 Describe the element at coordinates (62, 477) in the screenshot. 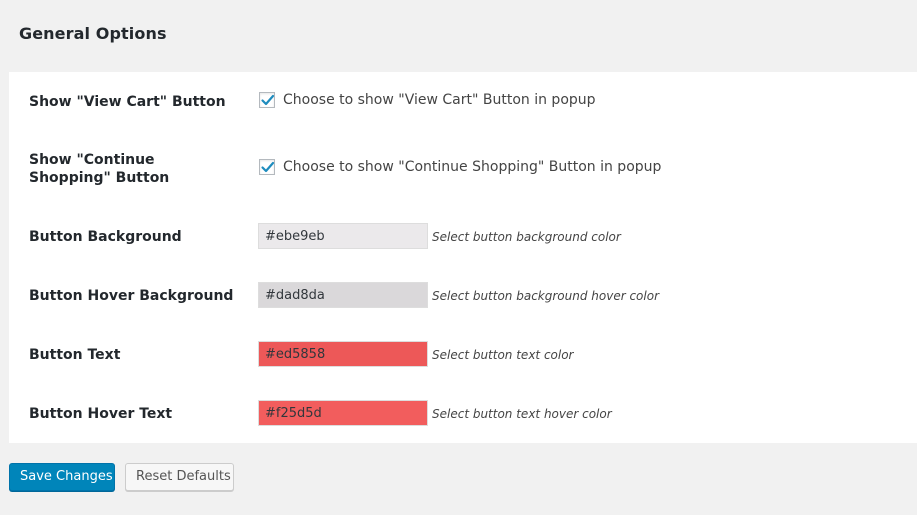

I see `save-changes-button: Save Changes` at that location.